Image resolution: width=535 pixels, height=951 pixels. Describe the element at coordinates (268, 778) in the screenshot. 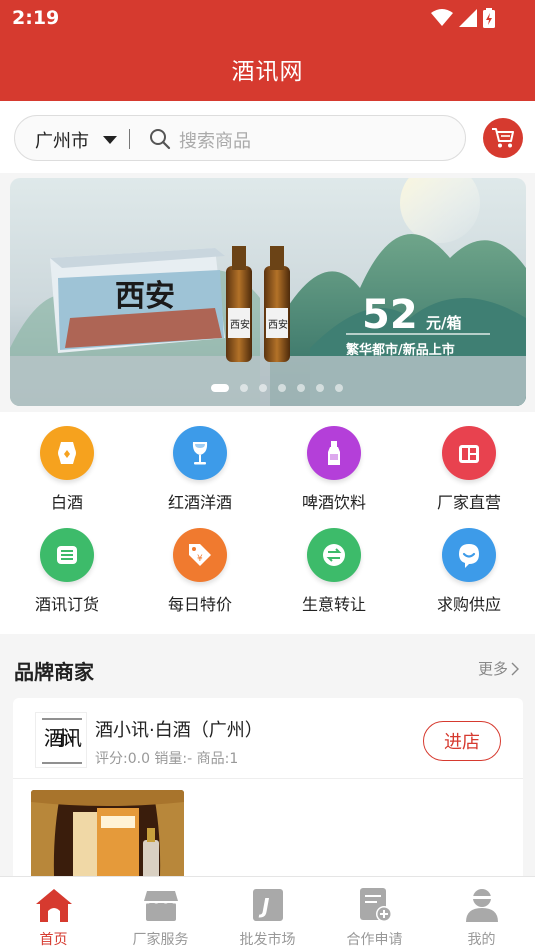

I see `card-divider` at that location.